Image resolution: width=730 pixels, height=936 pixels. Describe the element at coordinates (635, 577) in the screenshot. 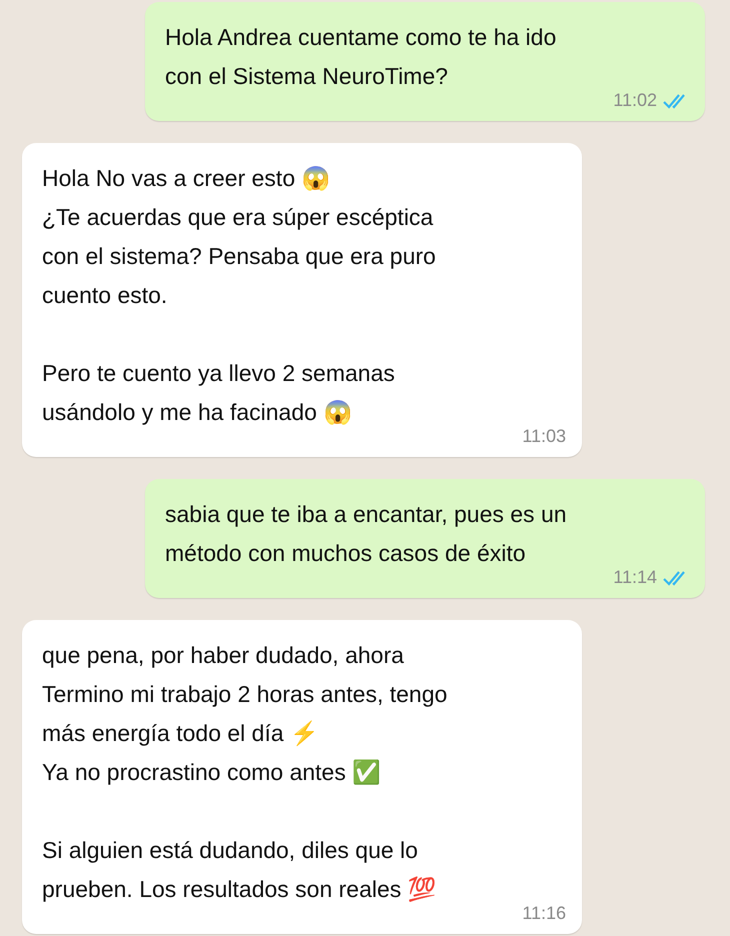

I see `message-time: 11:14` at that location.